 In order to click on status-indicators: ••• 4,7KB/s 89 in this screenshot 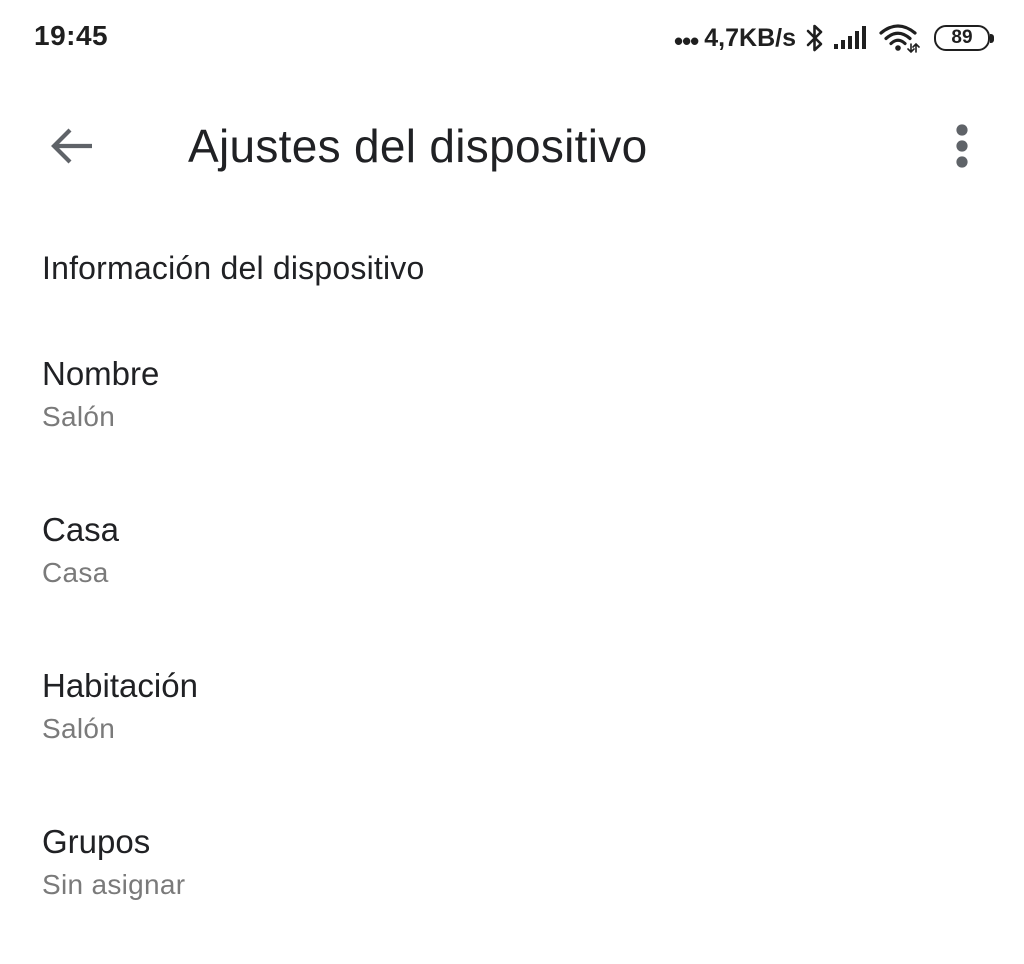, I will do `click(833, 38)`.